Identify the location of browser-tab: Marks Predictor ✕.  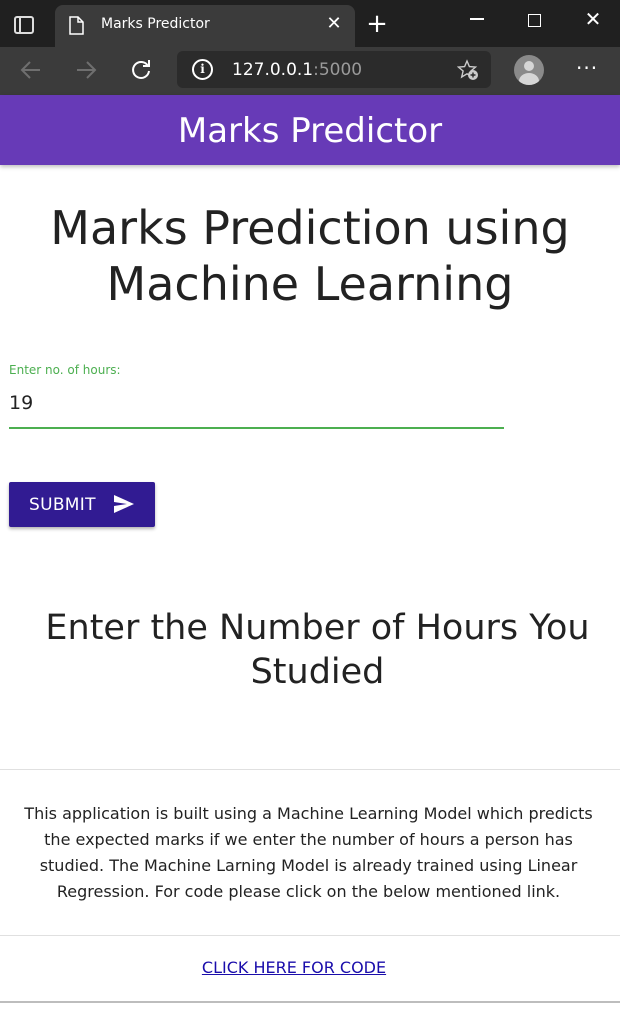
(205, 26).